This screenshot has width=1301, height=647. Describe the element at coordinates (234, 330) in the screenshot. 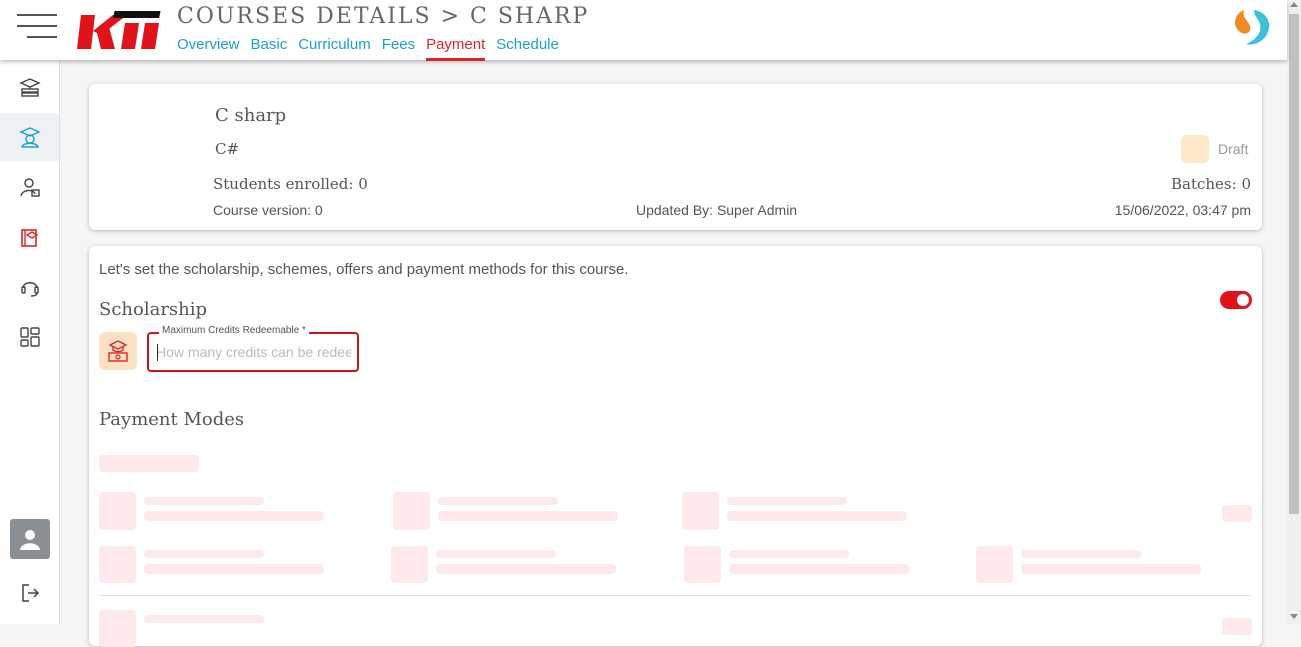

I see `max-credits-label: Maximum Credits Redeemable *` at that location.